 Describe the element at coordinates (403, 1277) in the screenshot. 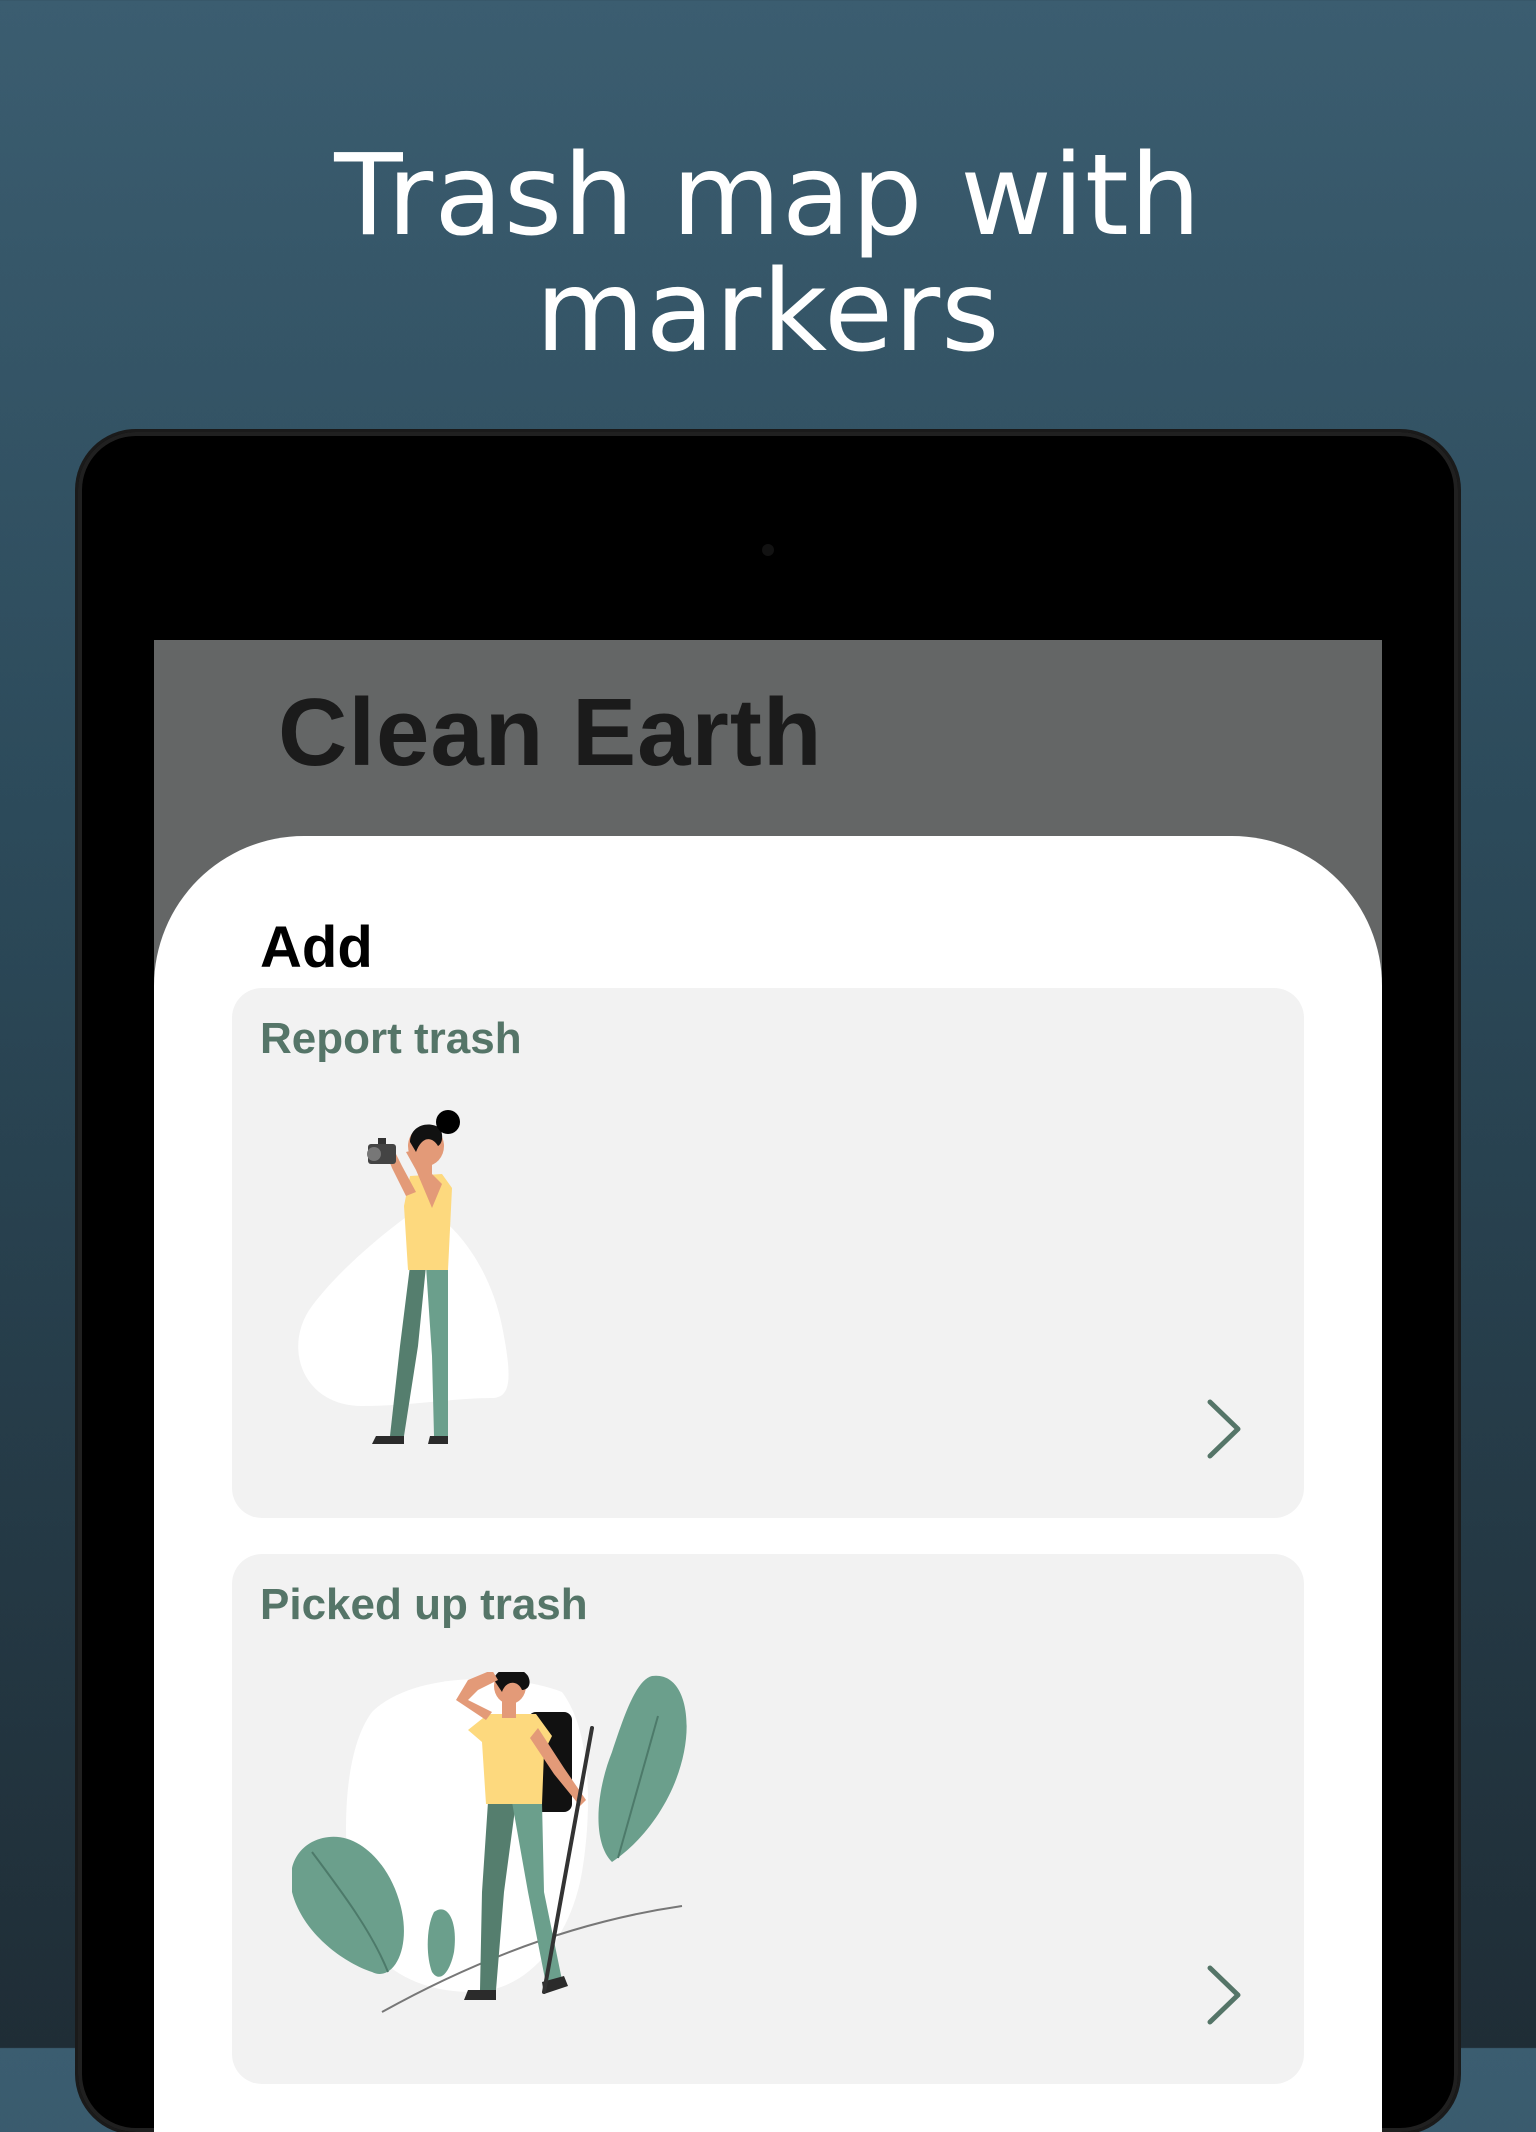

I see `person-photographing-illustration` at that location.